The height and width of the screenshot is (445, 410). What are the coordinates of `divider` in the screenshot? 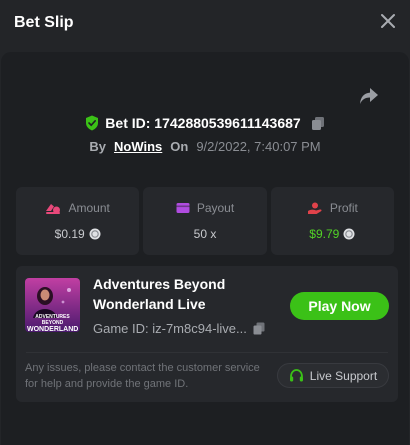 It's located at (207, 352).